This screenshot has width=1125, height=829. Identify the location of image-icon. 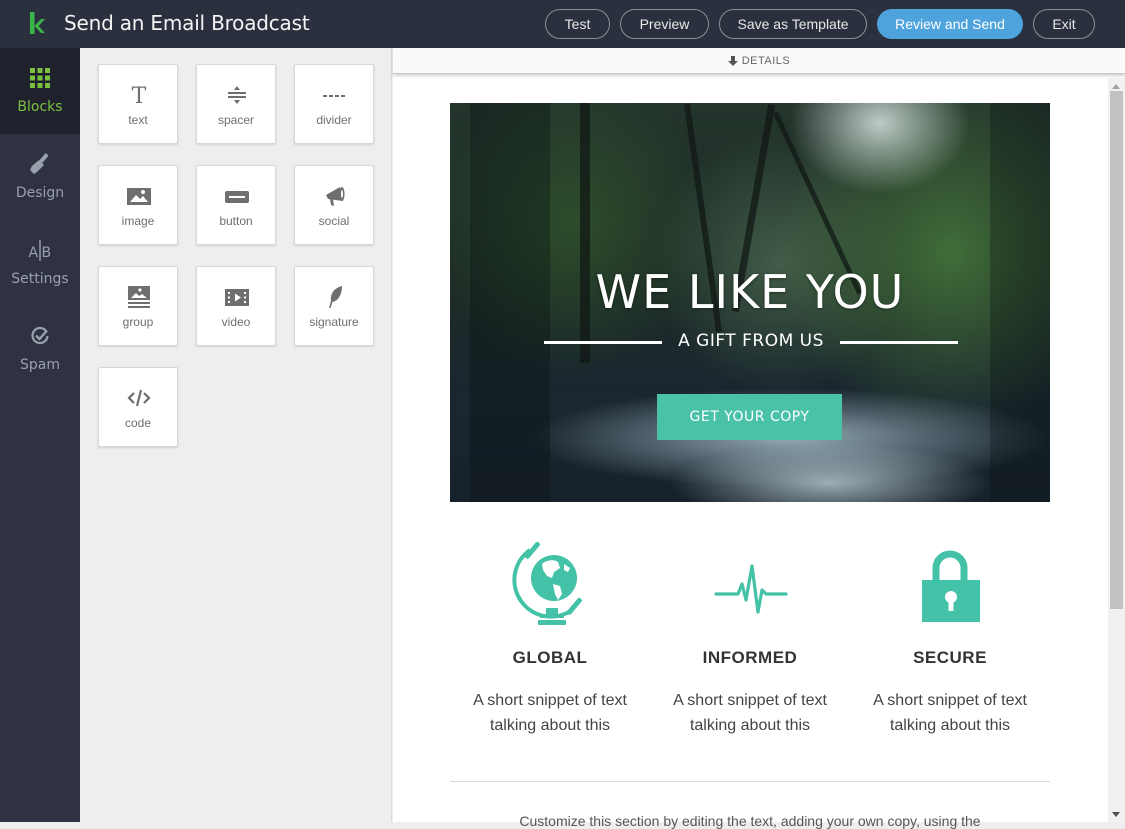
(139, 196).